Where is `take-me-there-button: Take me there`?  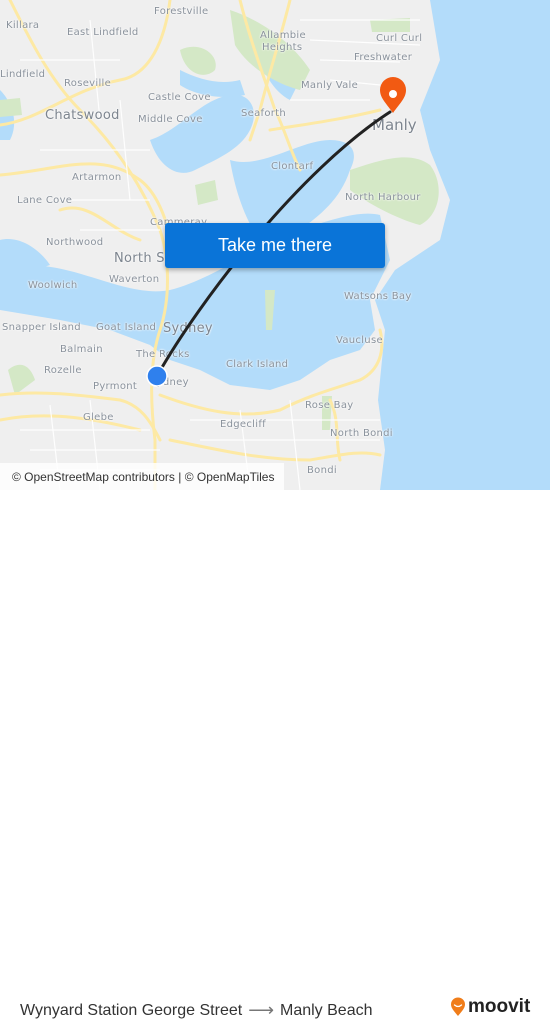 take-me-there-button: Take me there is located at coordinates (275, 245).